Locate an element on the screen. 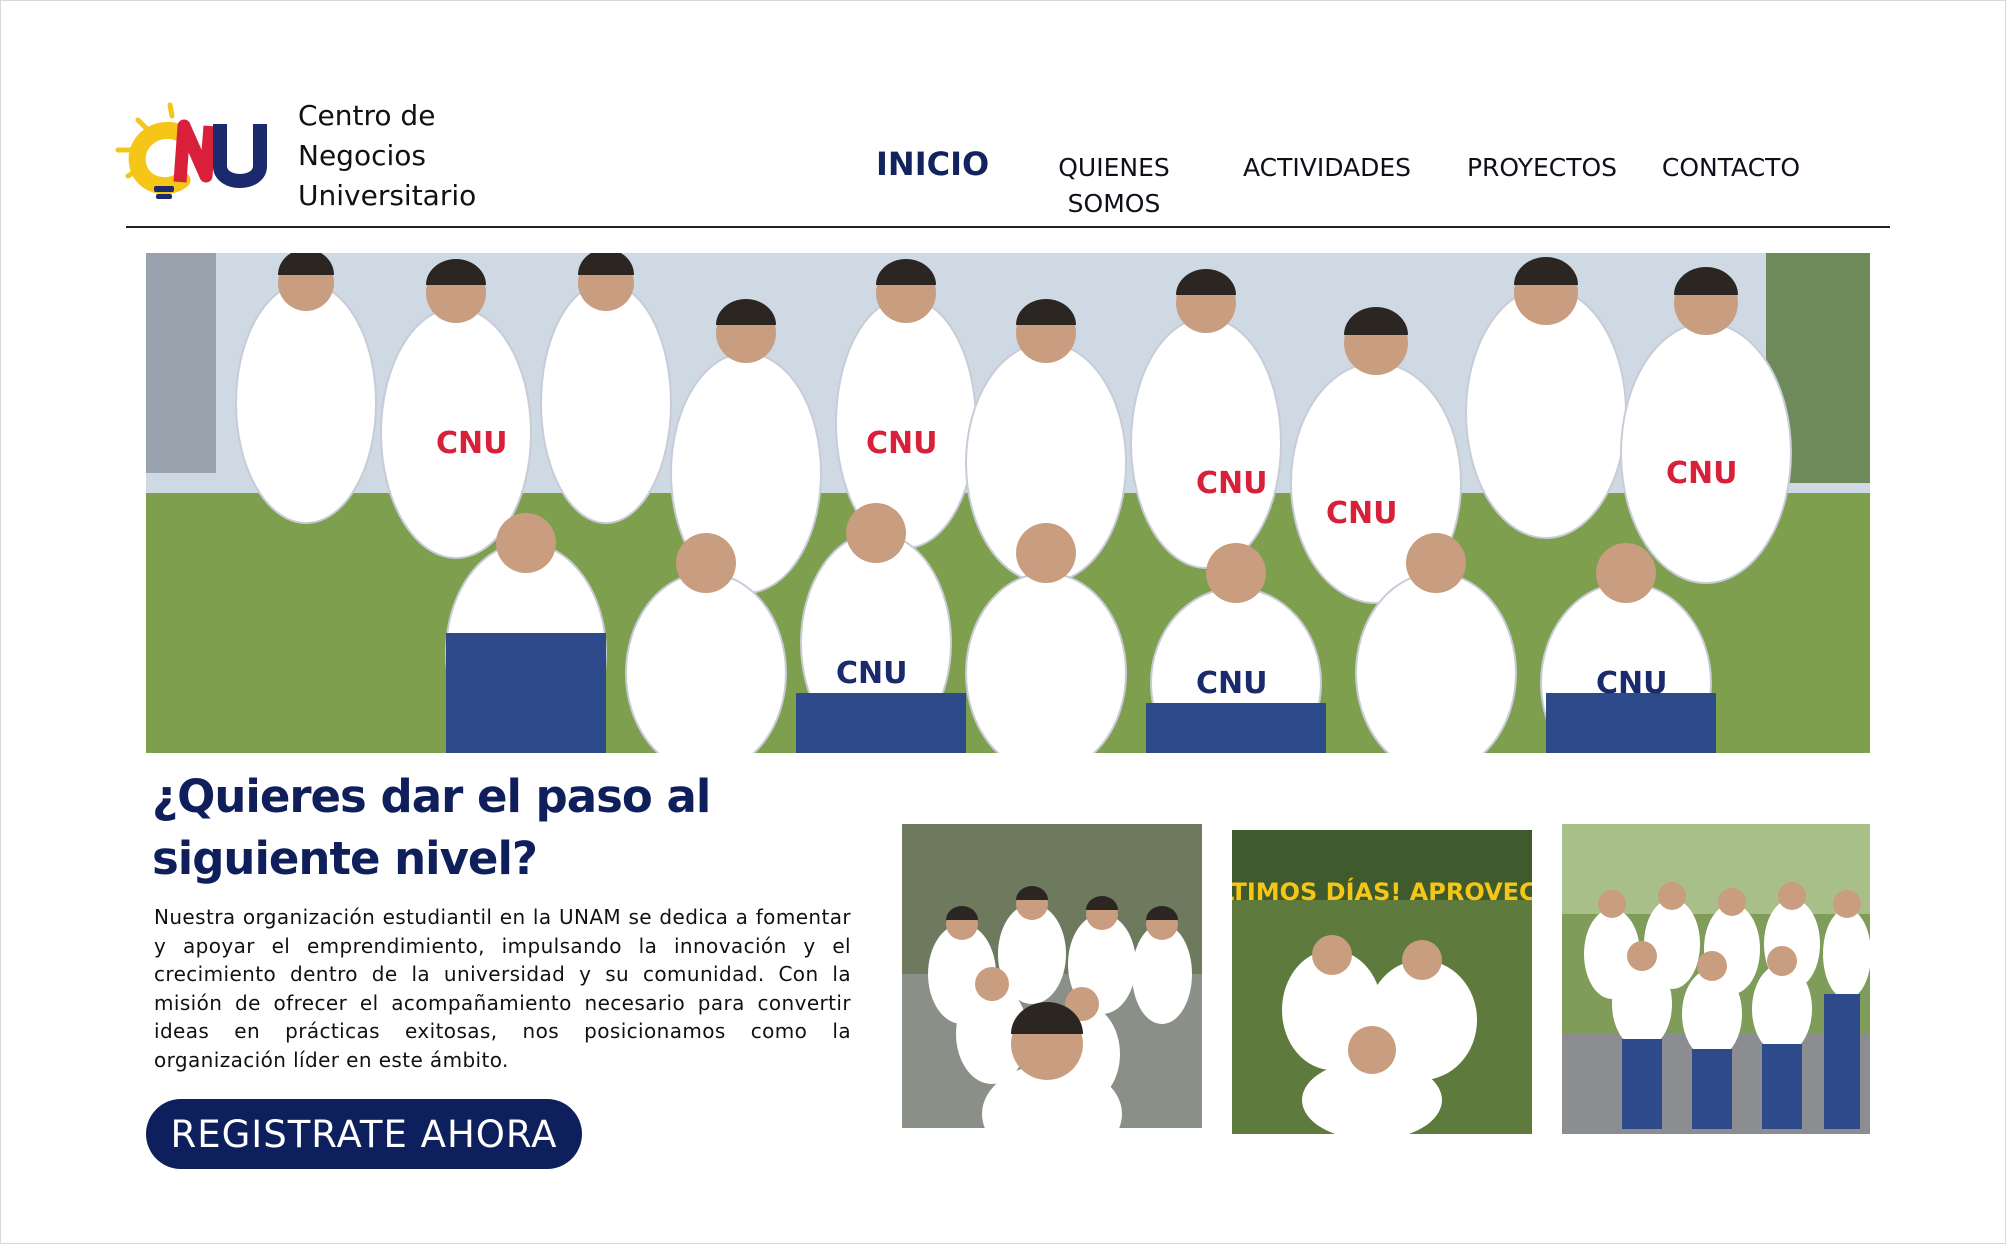 This screenshot has width=2008, height=1246. gallery-photo-2: ¡ÚLTIMOS DÍAS! APROVECHA is located at coordinates (1382, 982).